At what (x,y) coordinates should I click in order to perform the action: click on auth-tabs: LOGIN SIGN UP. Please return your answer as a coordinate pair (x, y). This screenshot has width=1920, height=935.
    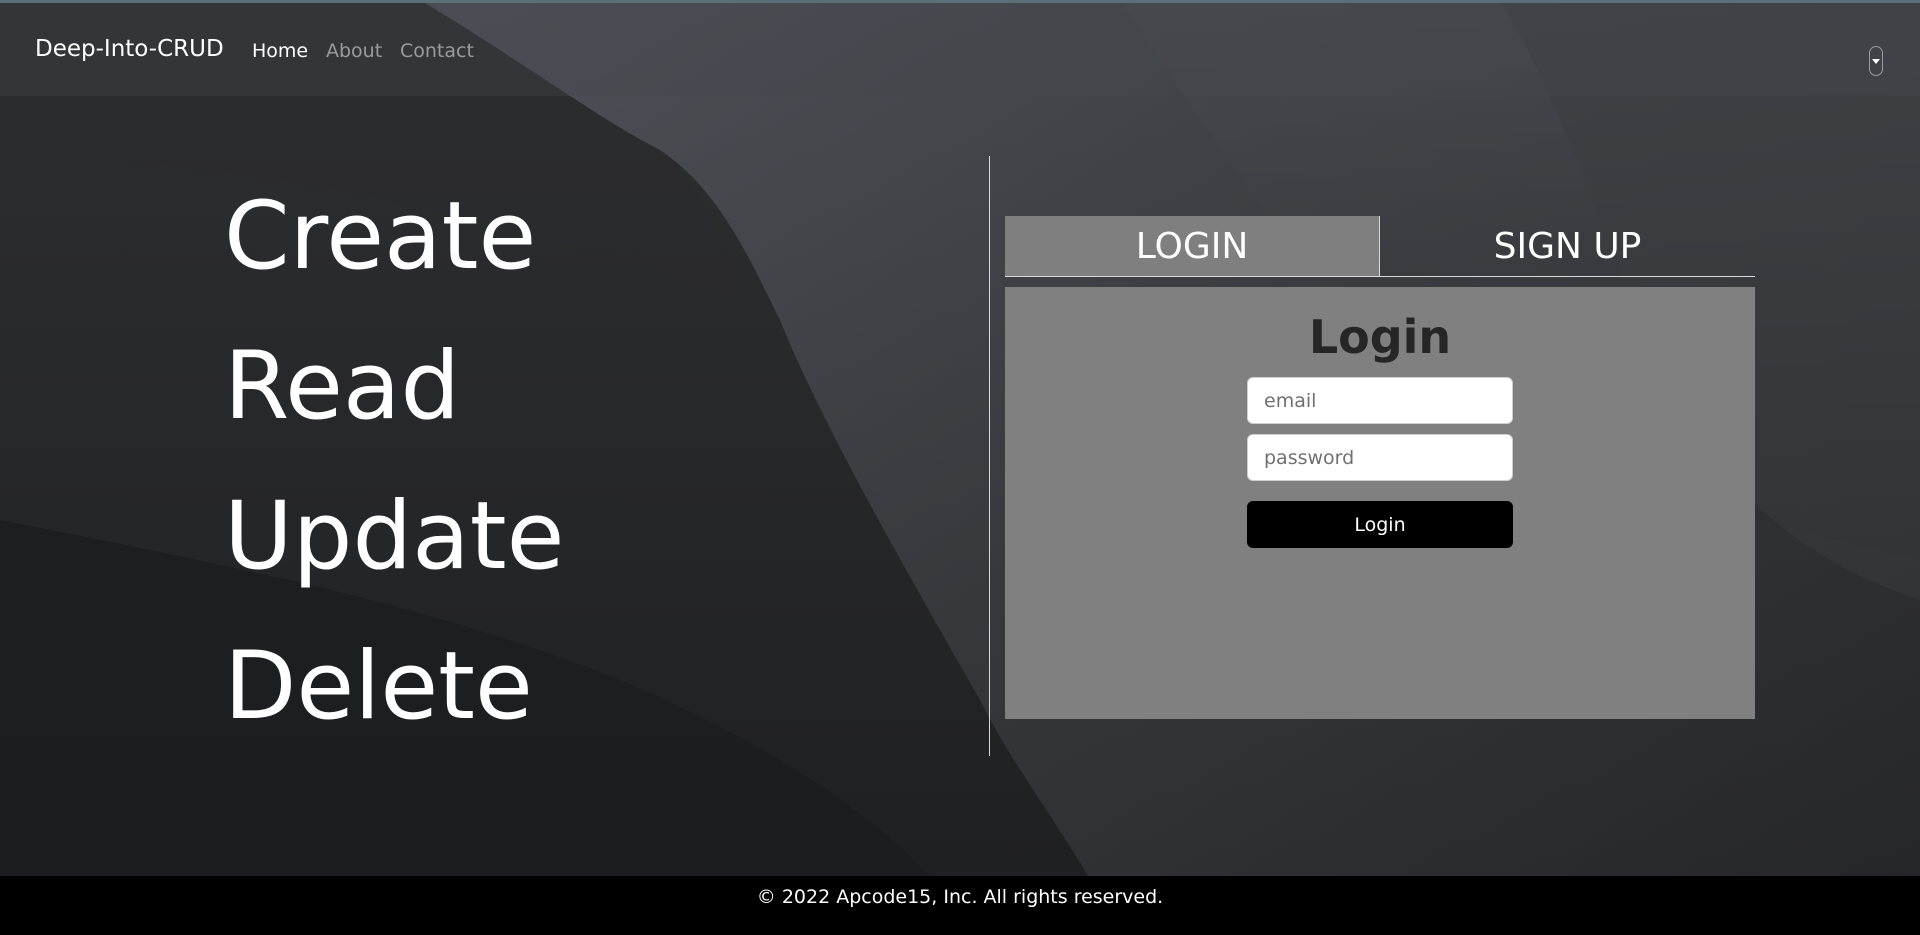
    Looking at the image, I should click on (1380, 246).